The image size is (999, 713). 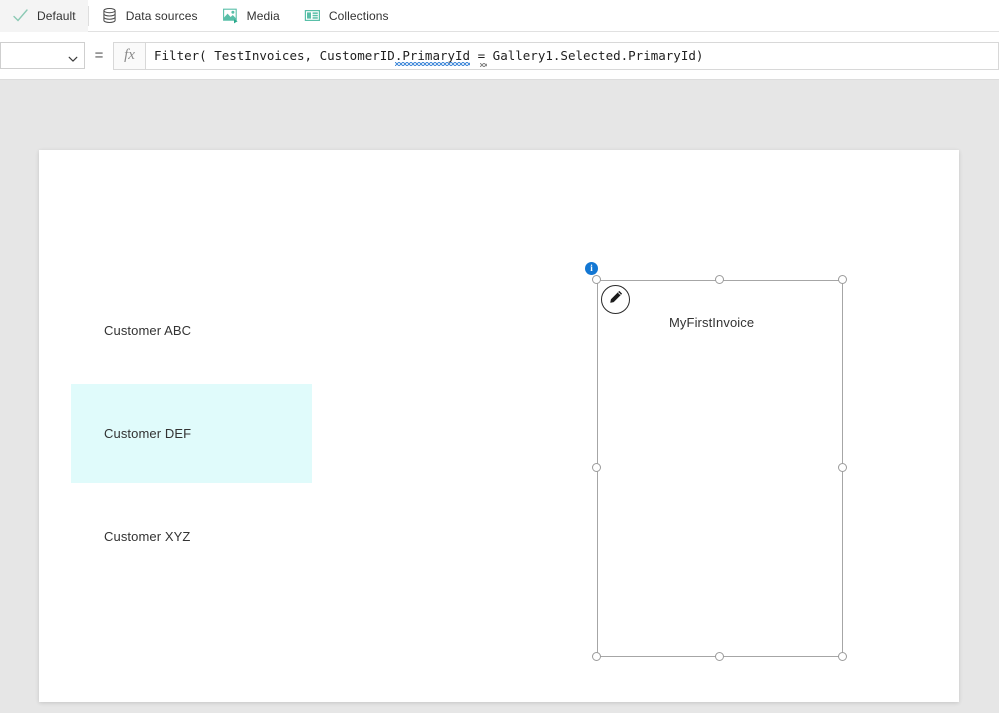 What do you see at coordinates (109, 15) in the screenshot?
I see `database-icon` at bounding box center [109, 15].